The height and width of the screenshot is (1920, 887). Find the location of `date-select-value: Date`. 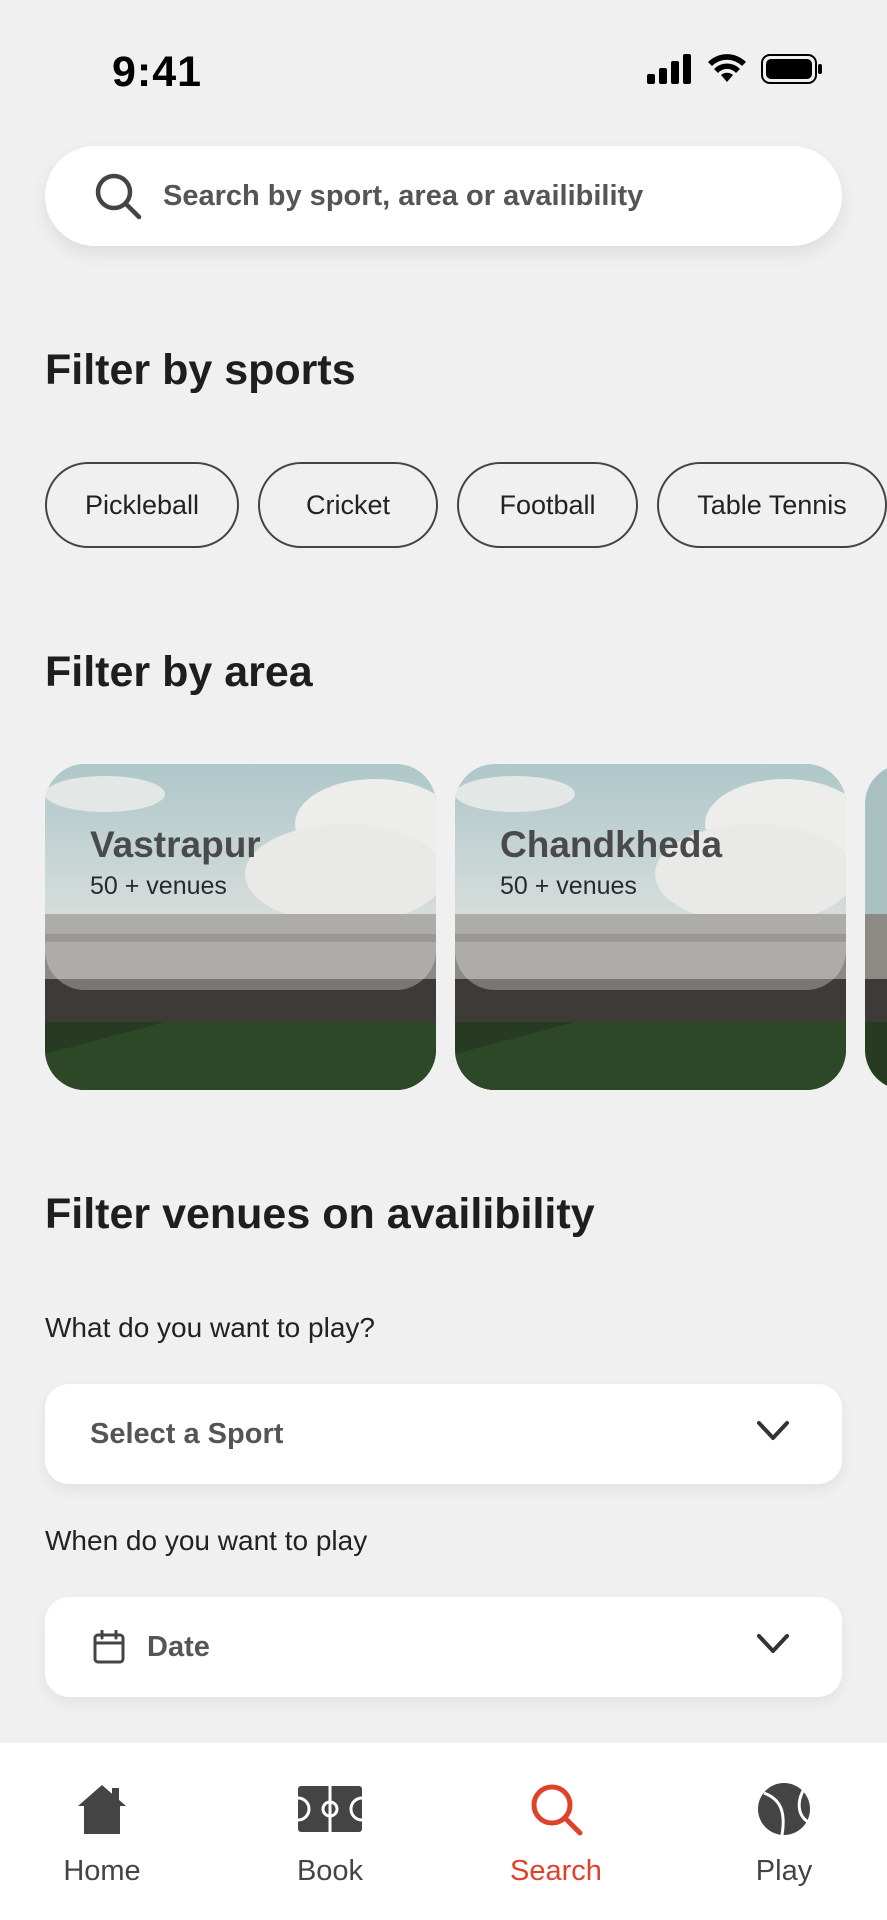

date-select-value: Date is located at coordinates (178, 1646).